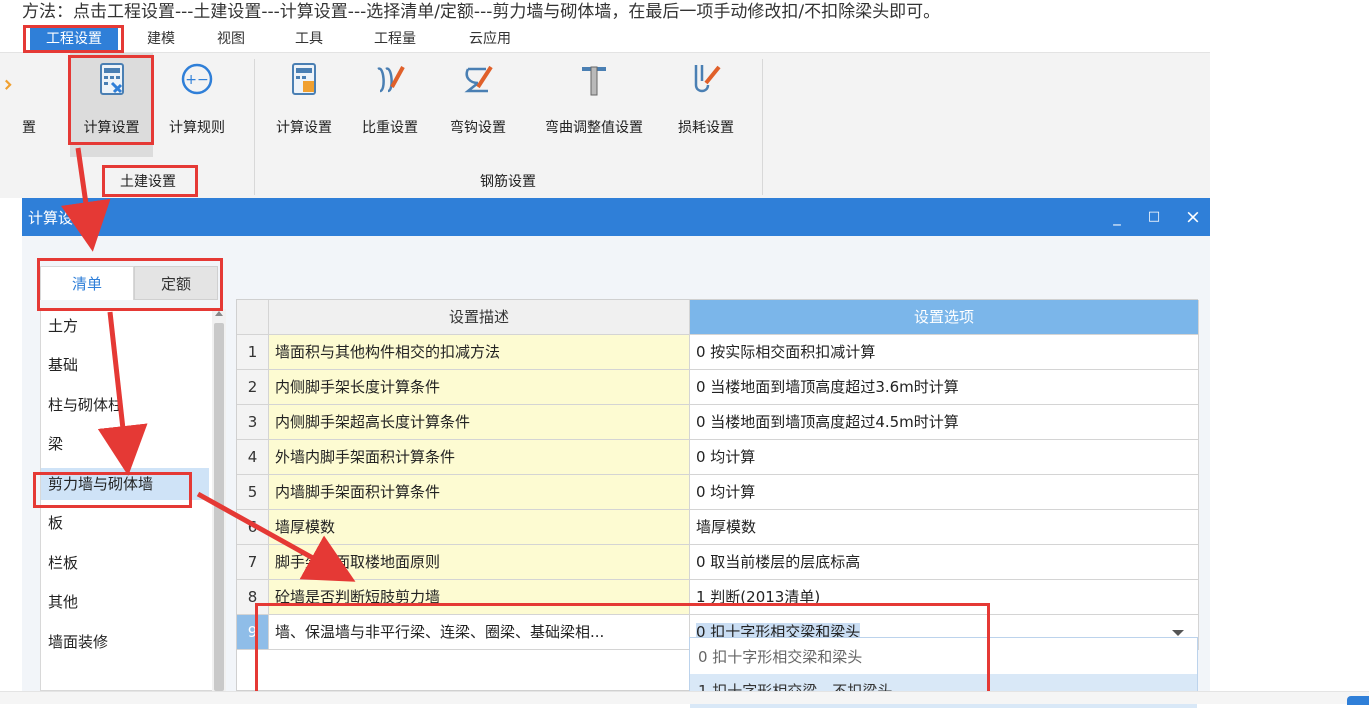 This screenshot has width=1369, height=708. Describe the element at coordinates (125, 602) in the screenshot. I see `category-item-other: 其他` at that location.